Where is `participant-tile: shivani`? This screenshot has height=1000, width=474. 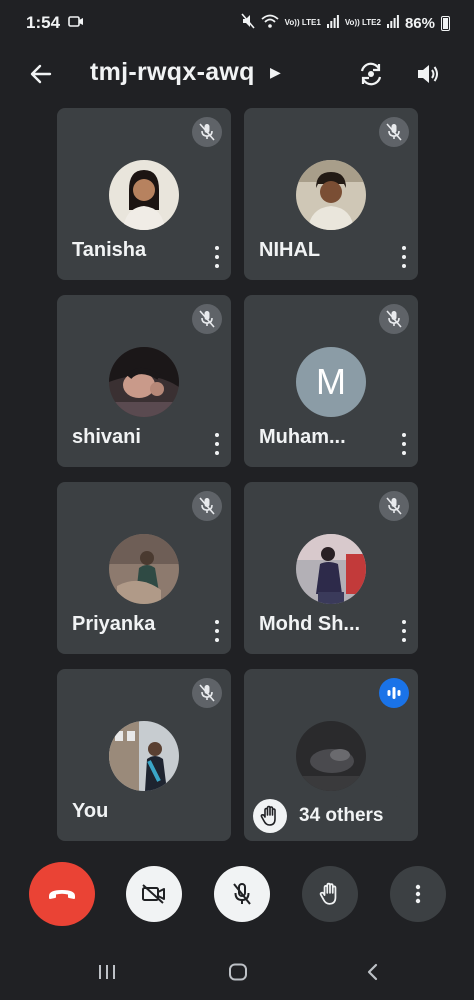 participant-tile: shivani is located at coordinates (144, 381).